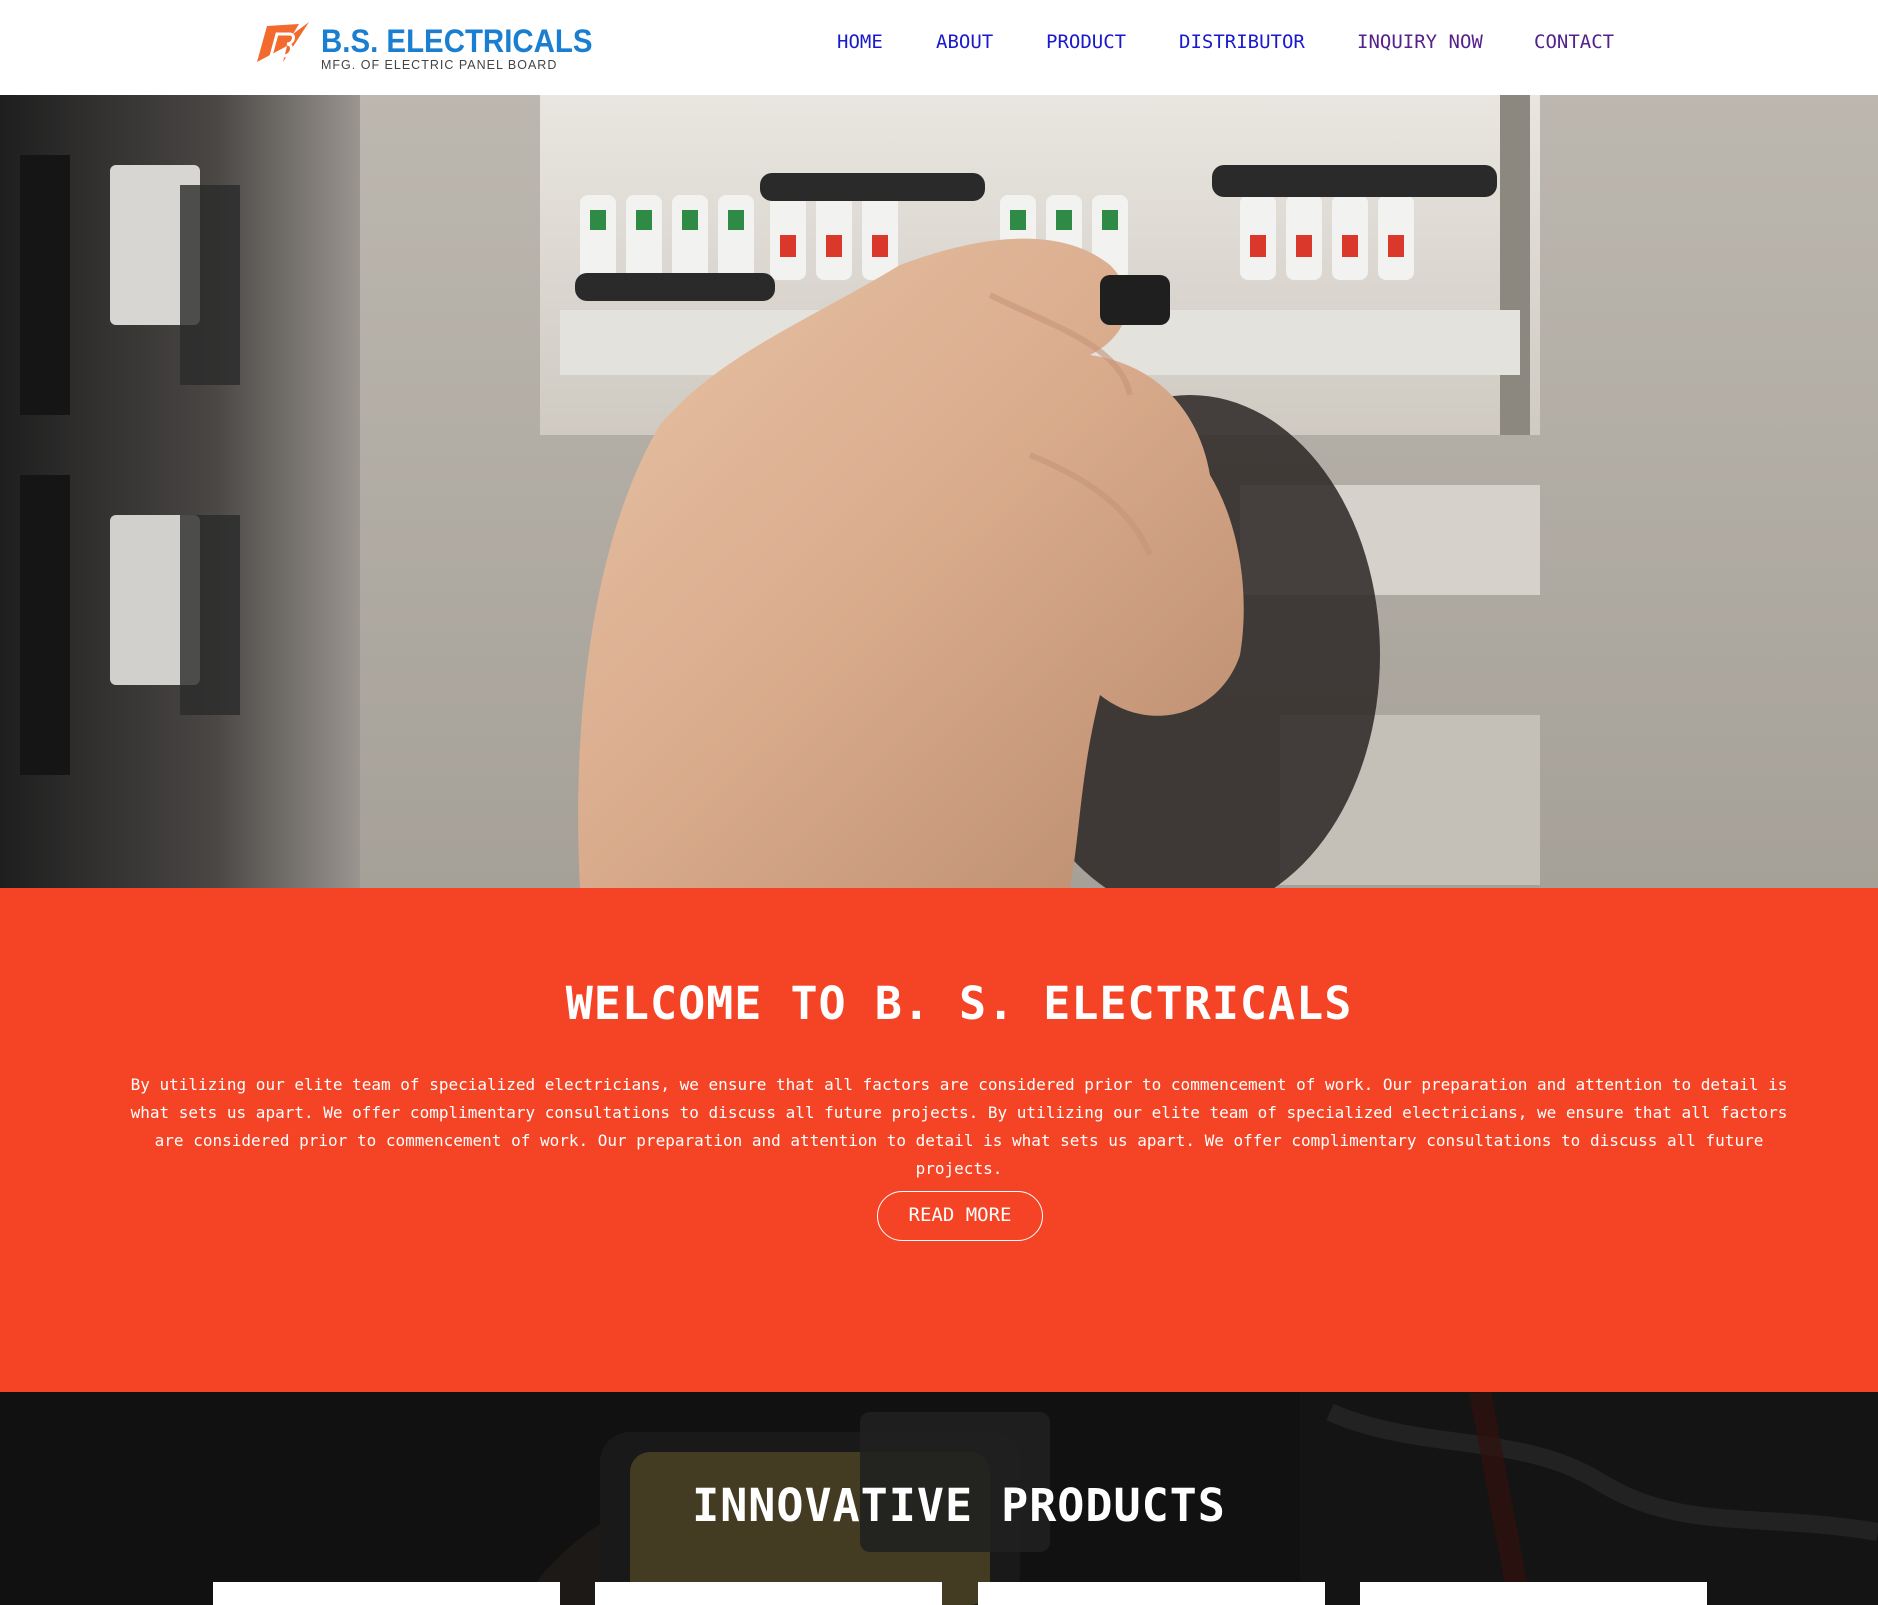  I want to click on brand-tagline: MFG. OF ELECTRIC PANEL BOARD, so click(439, 65).